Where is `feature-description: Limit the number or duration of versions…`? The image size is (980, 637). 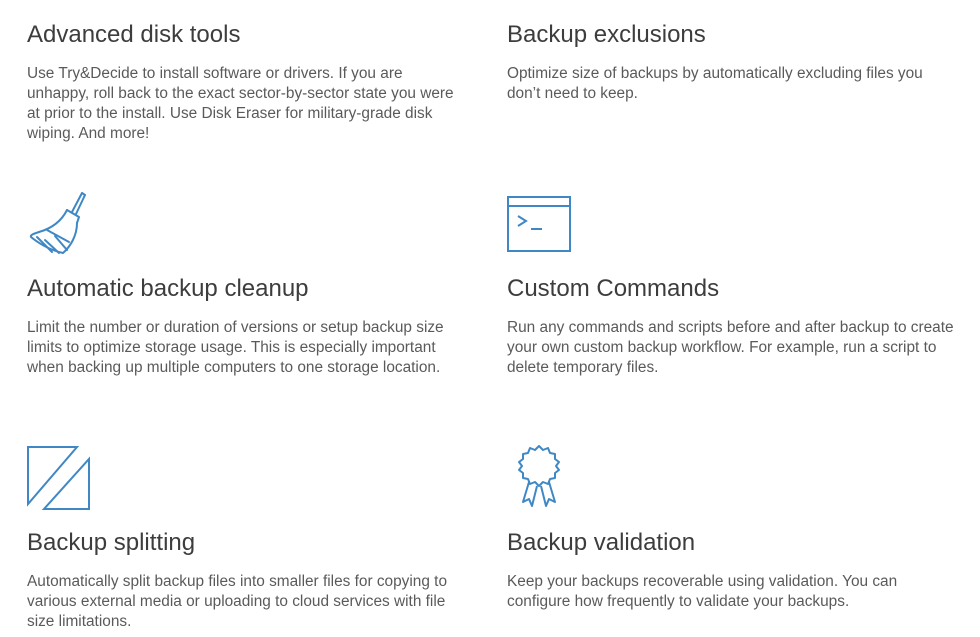
feature-description: Limit the number or duration of versions… is located at coordinates (235, 347).